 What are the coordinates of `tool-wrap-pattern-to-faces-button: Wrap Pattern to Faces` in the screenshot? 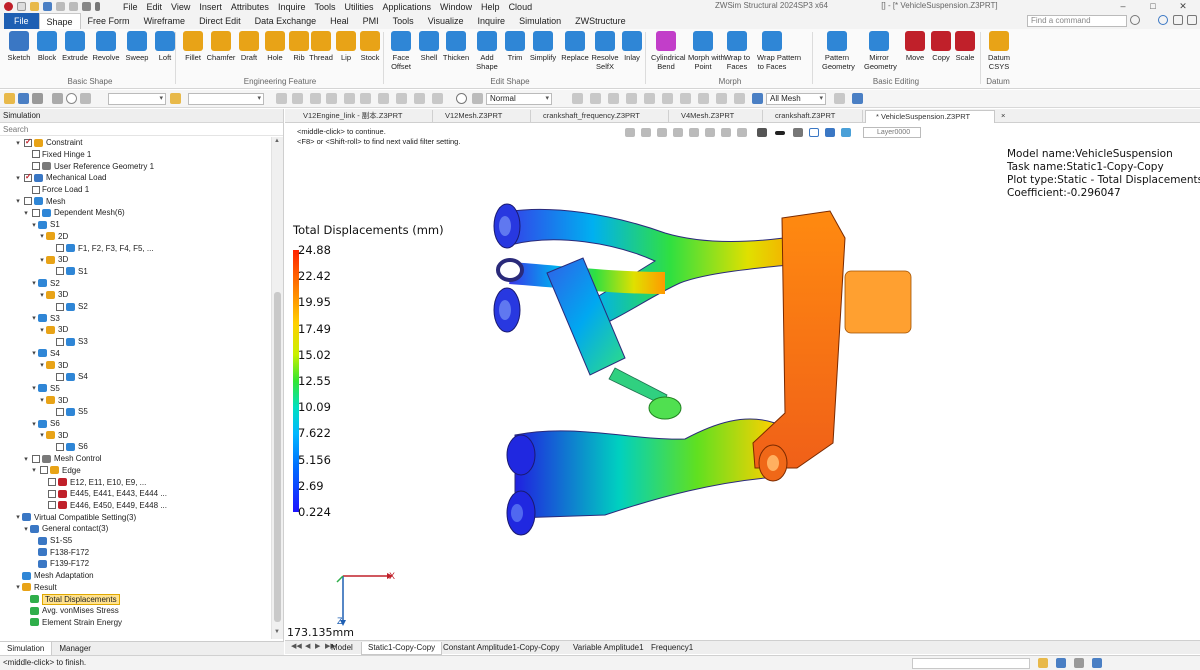 It's located at (779, 51).